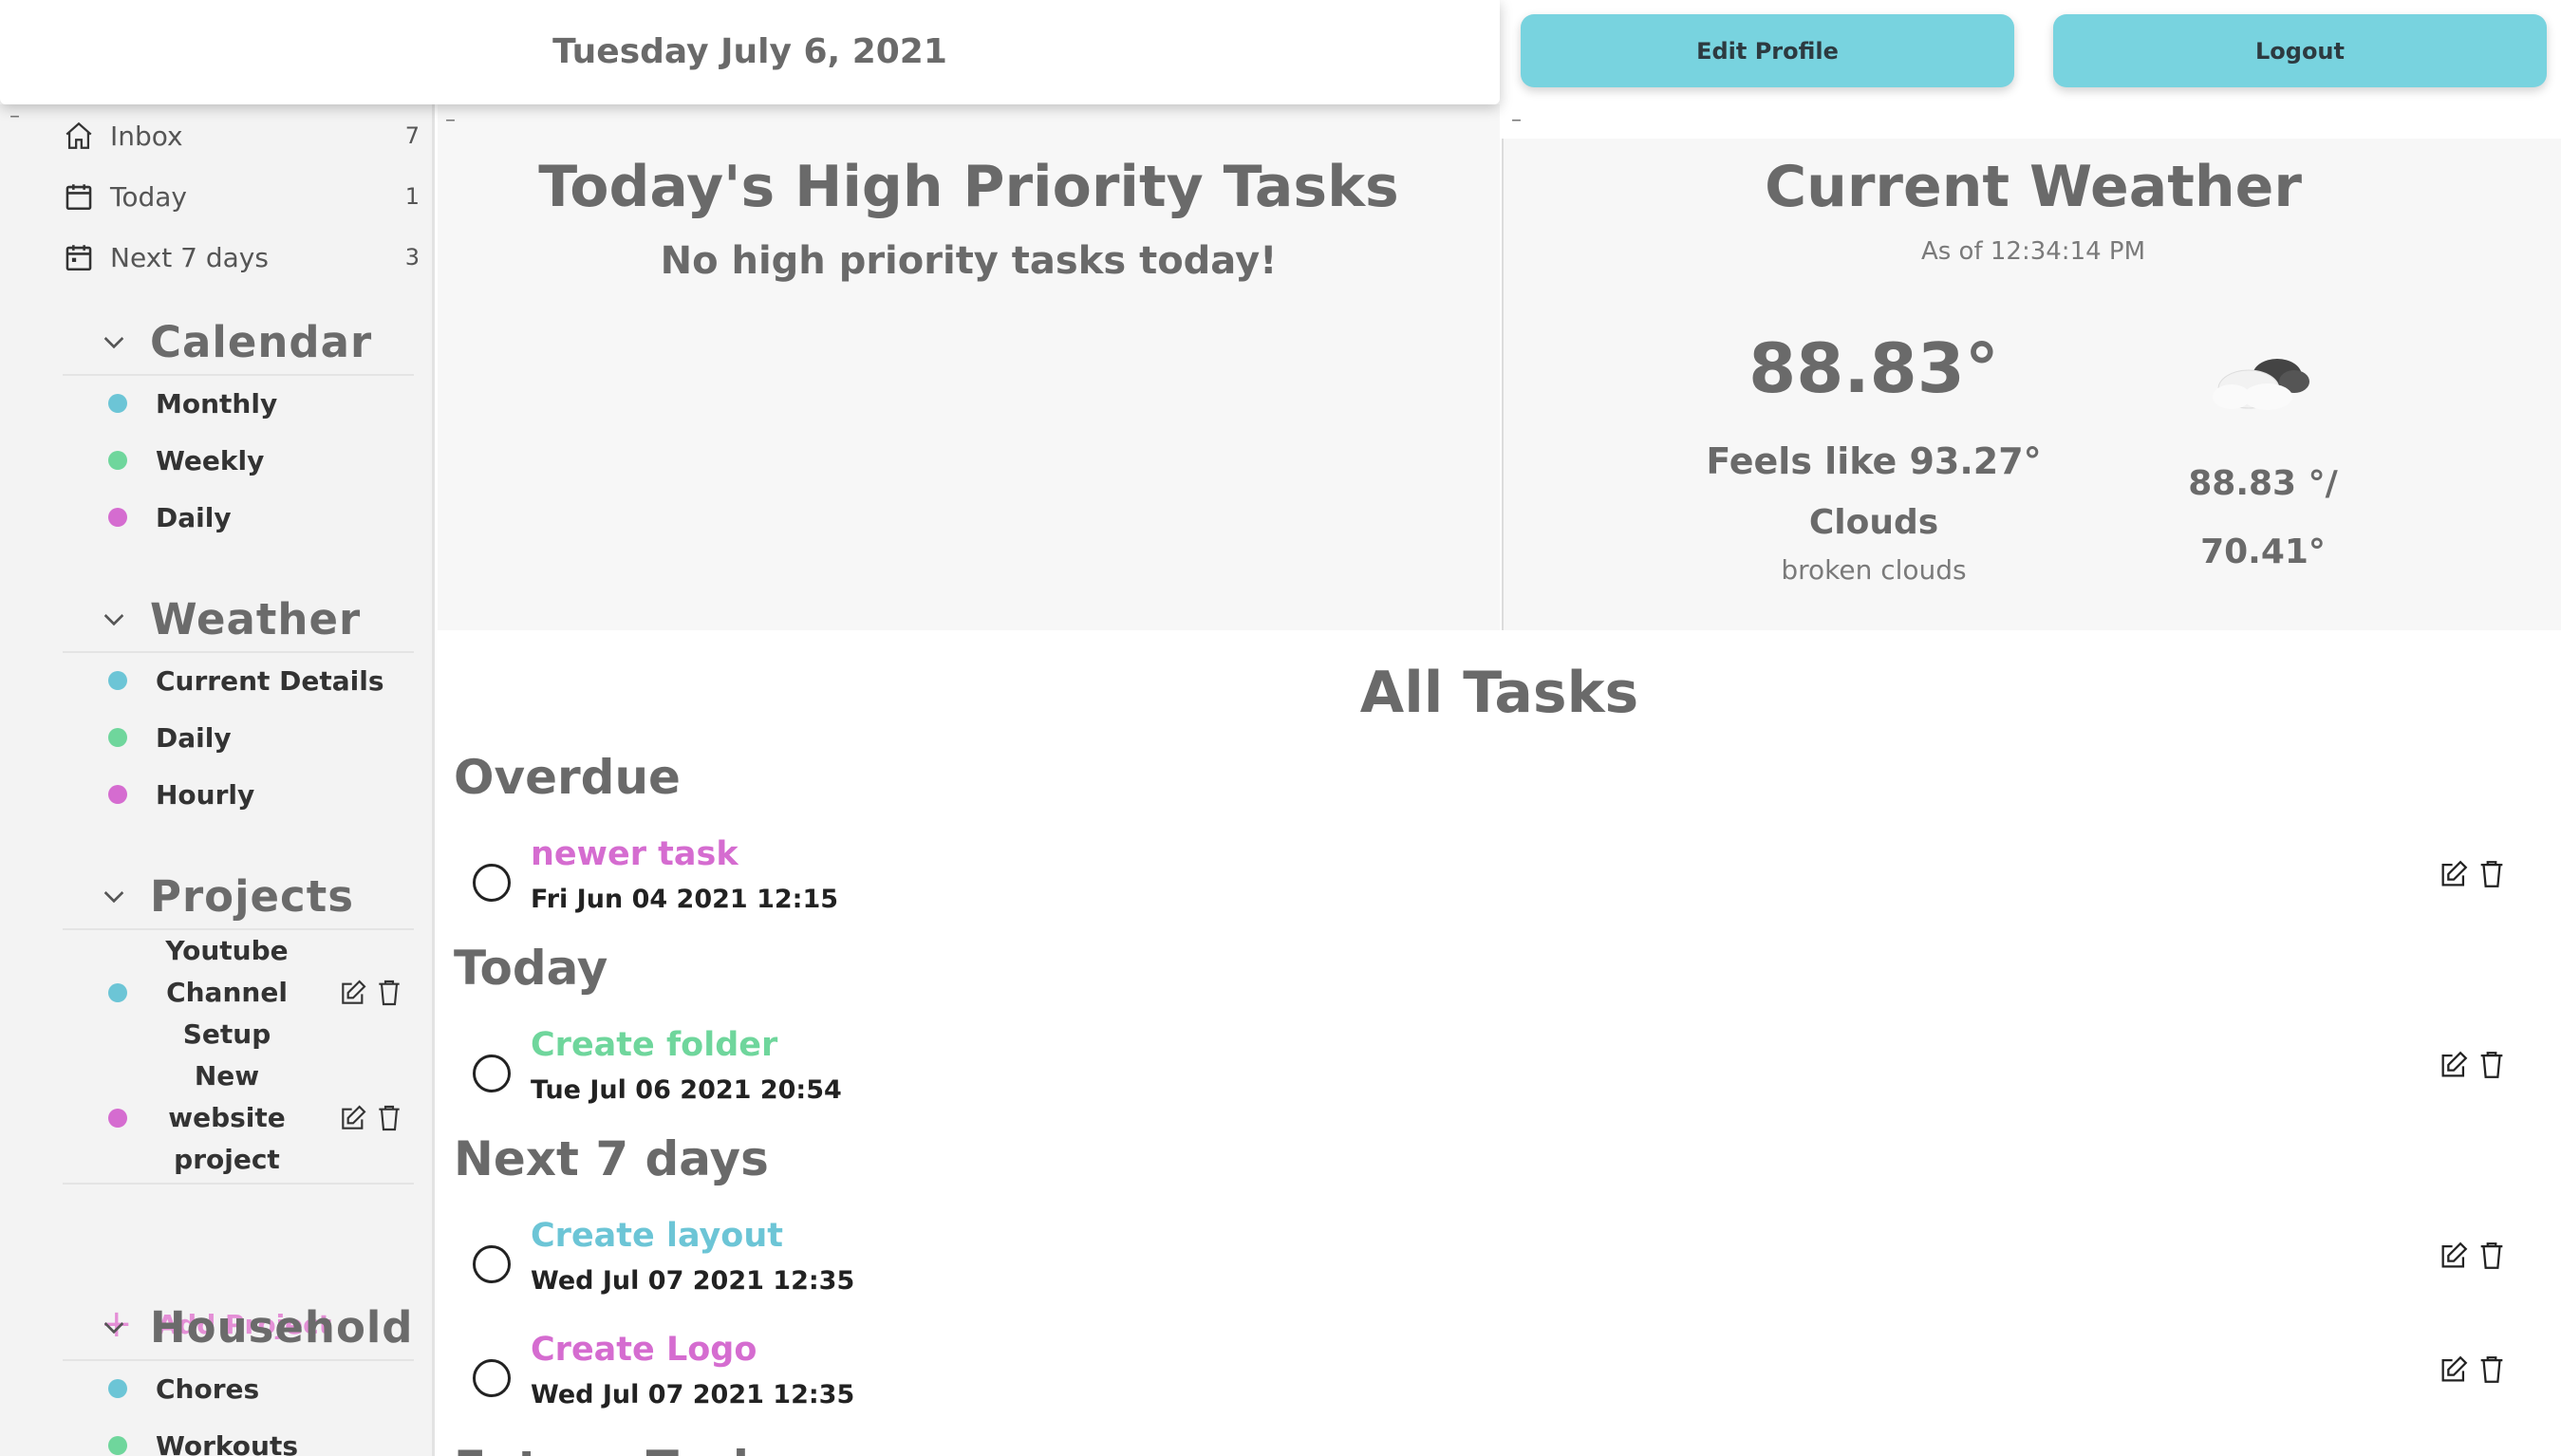 This screenshot has height=1456, width=2561. What do you see at coordinates (227, 1118) in the screenshot?
I see `project-name: New website project` at bounding box center [227, 1118].